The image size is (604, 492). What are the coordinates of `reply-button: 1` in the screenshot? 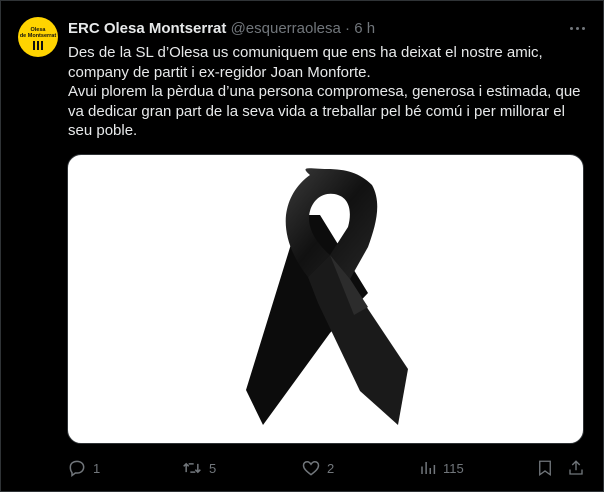 It's located at (83, 468).